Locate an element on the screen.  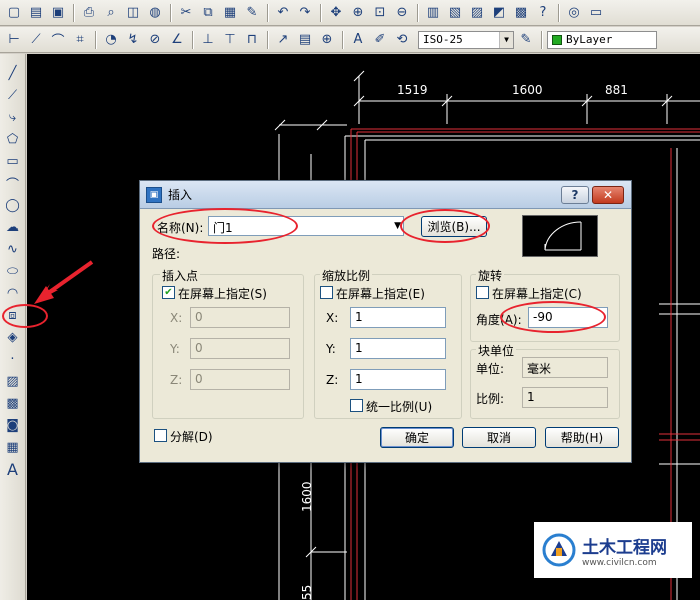
insertion-y-field: 0 is located at coordinates (240, 348).